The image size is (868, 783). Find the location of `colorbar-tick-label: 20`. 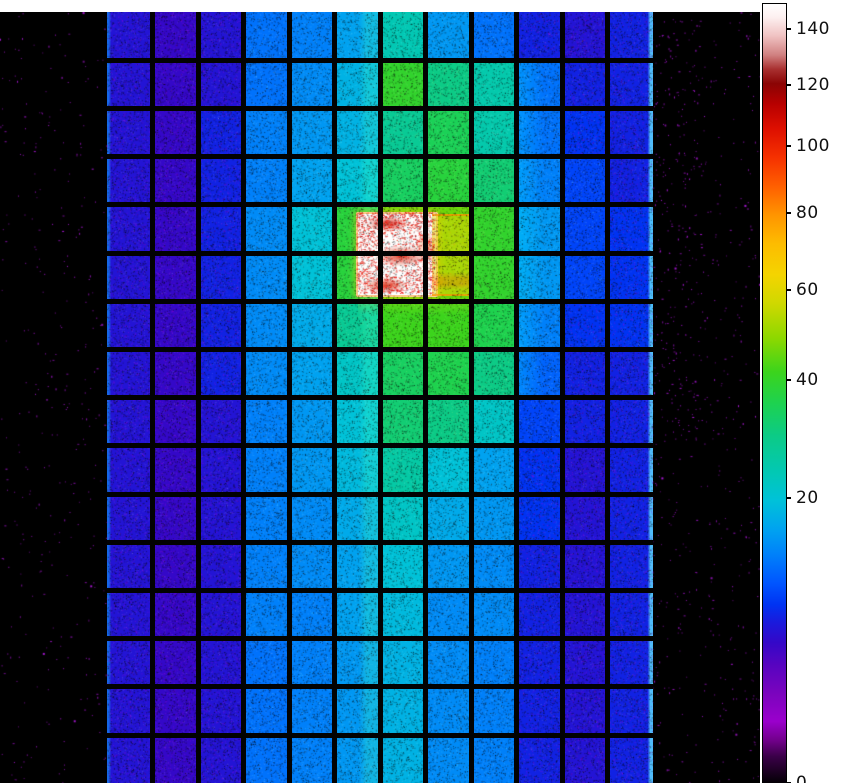

colorbar-tick-label: 20 is located at coordinates (807, 498).